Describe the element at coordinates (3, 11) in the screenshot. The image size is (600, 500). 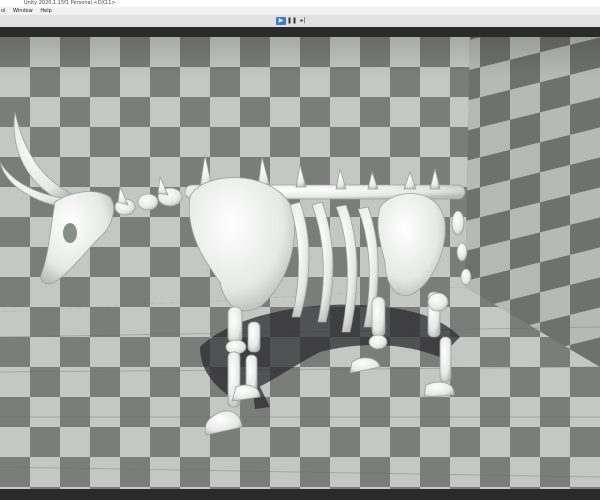
I see `menu-item-tools: ol` at that location.